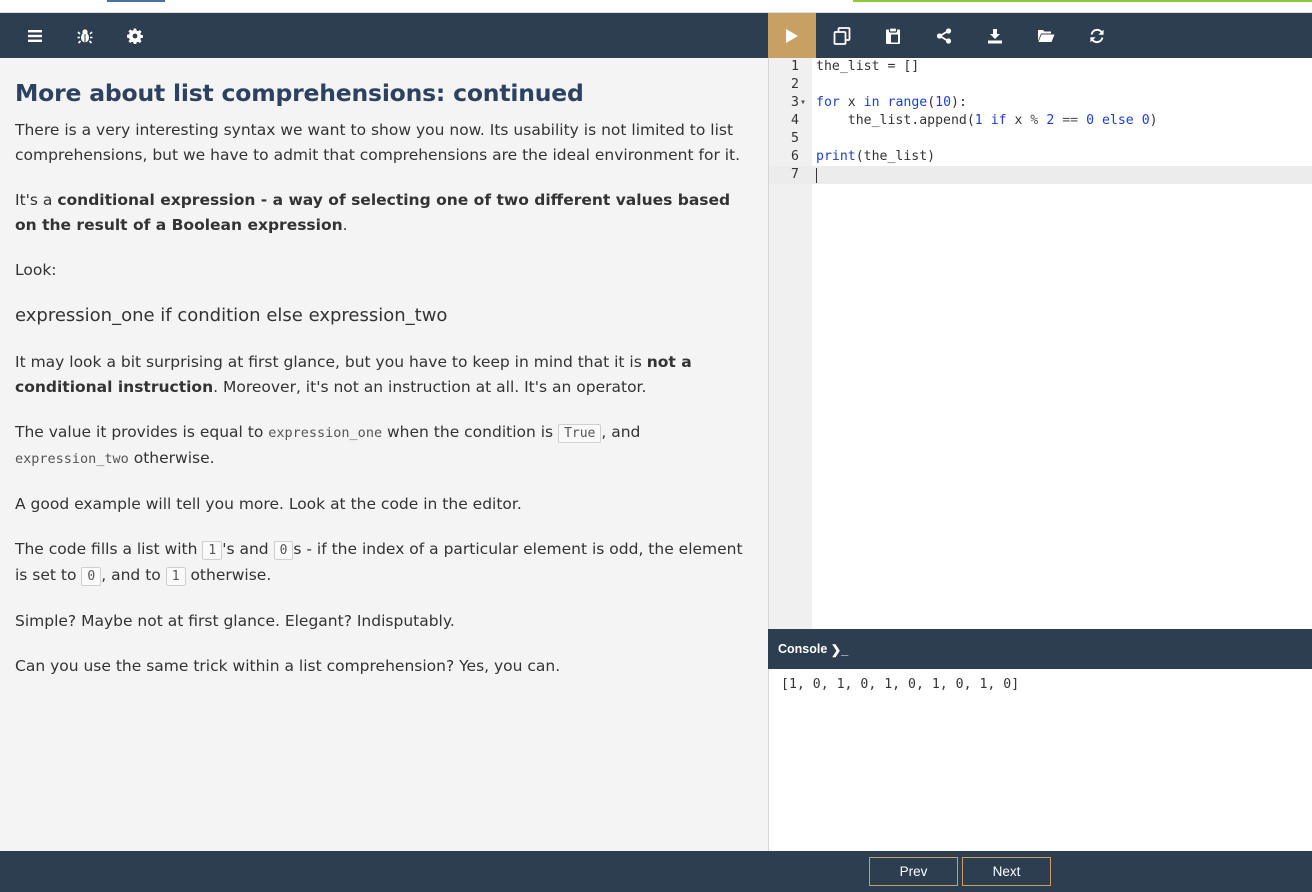 The image size is (1312, 892). What do you see at coordinates (987, 120) in the screenshot?
I see `code-text: the_list.append(1 if x % 2 == 0 else 0)` at bounding box center [987, 120].